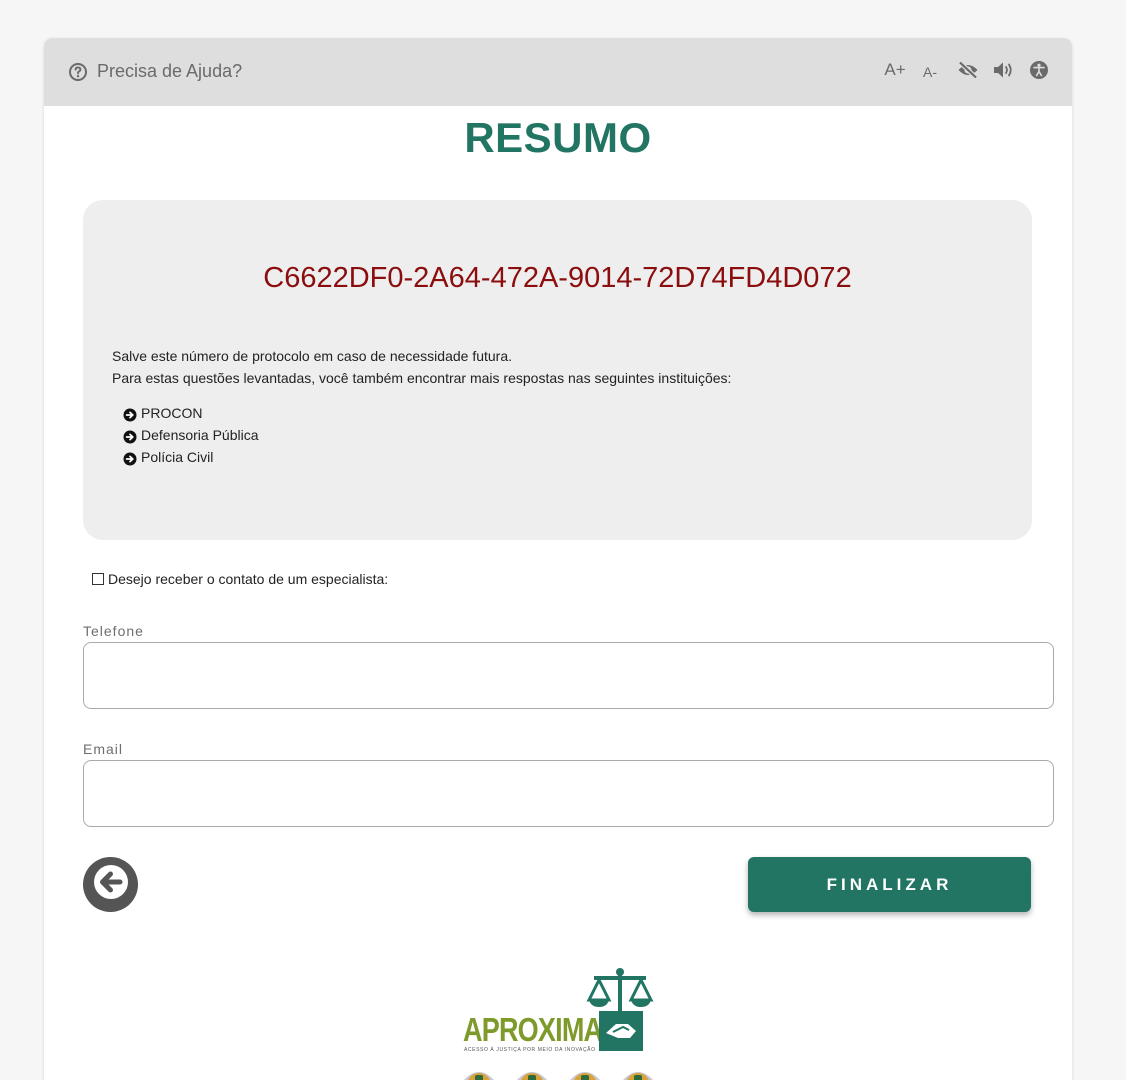 This screenshot has height=1080, width=1126. I want to click on help-label: Precisa de Ajuda?, so click(170, 71).